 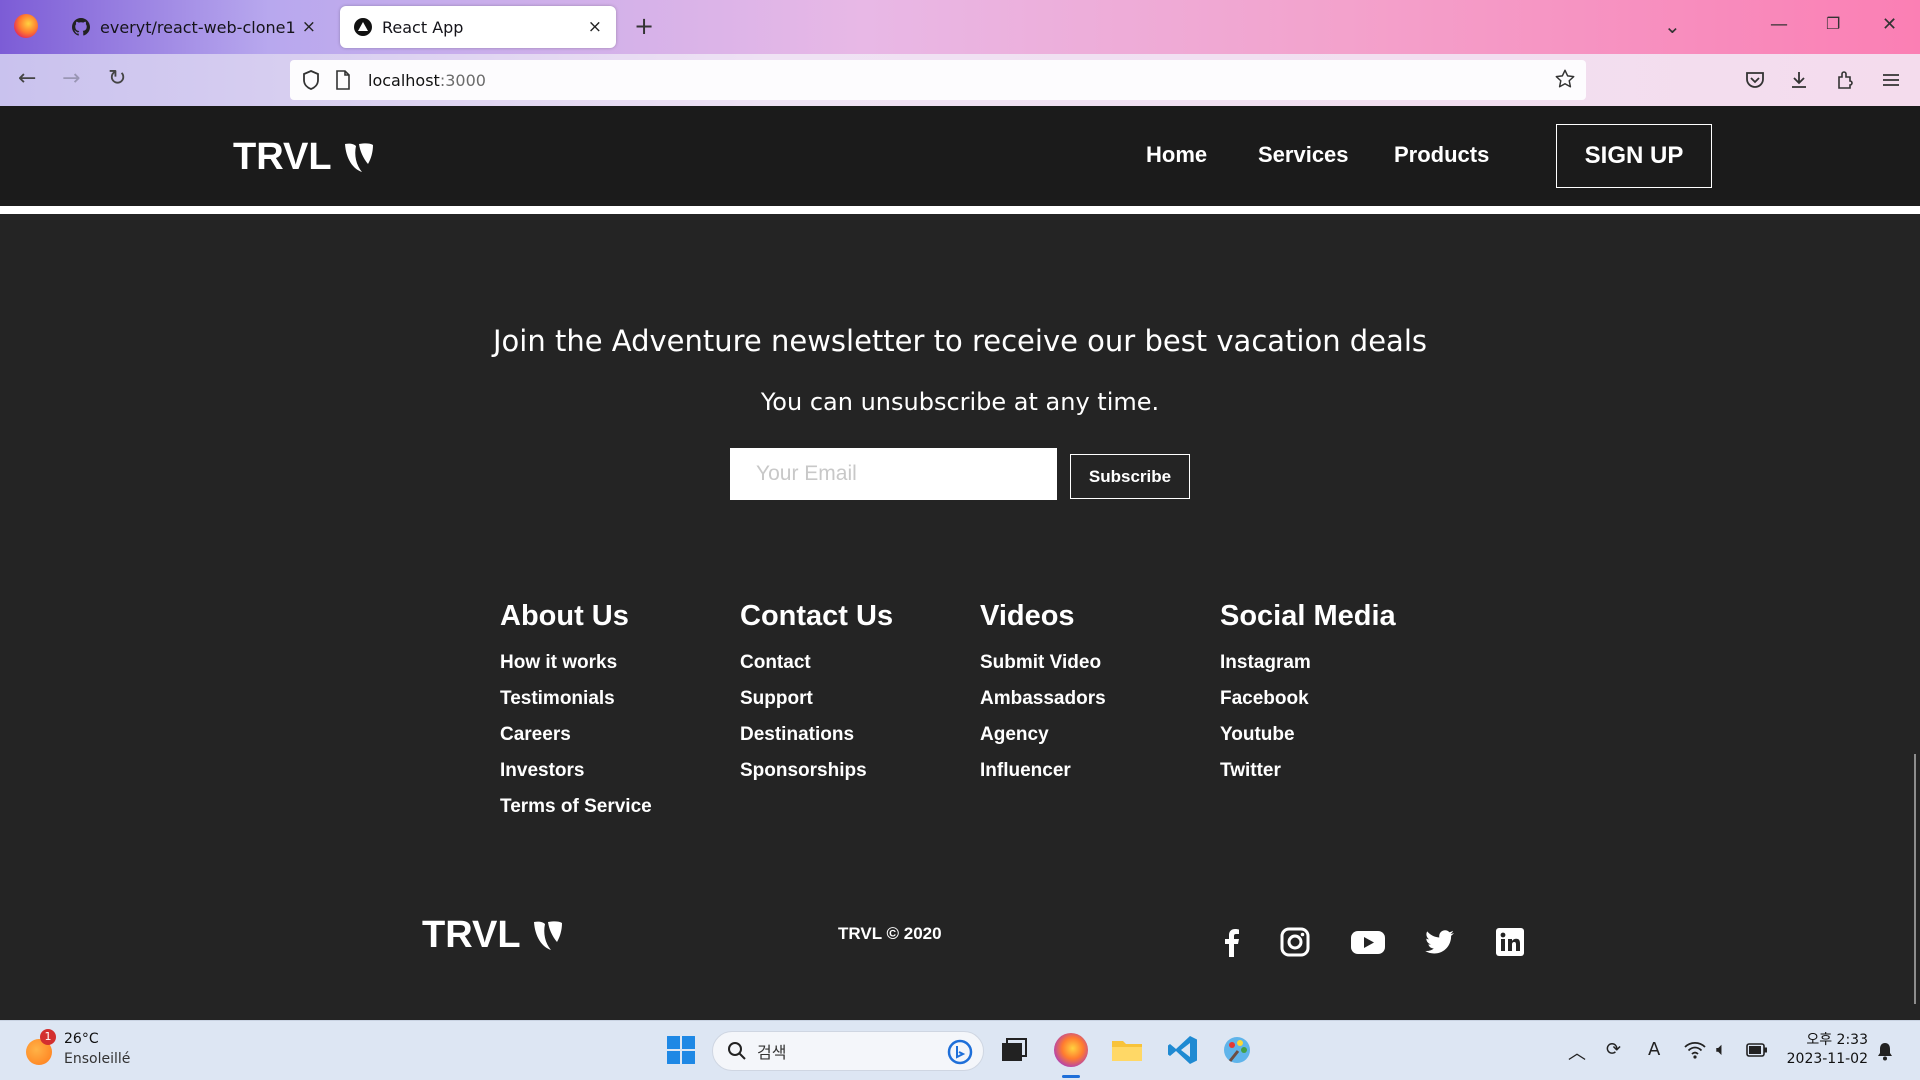 What do you see at coordinates (1779, 24) in the screenshot?
I see `minimize-icon: —` at bounding box center [1779, 24].